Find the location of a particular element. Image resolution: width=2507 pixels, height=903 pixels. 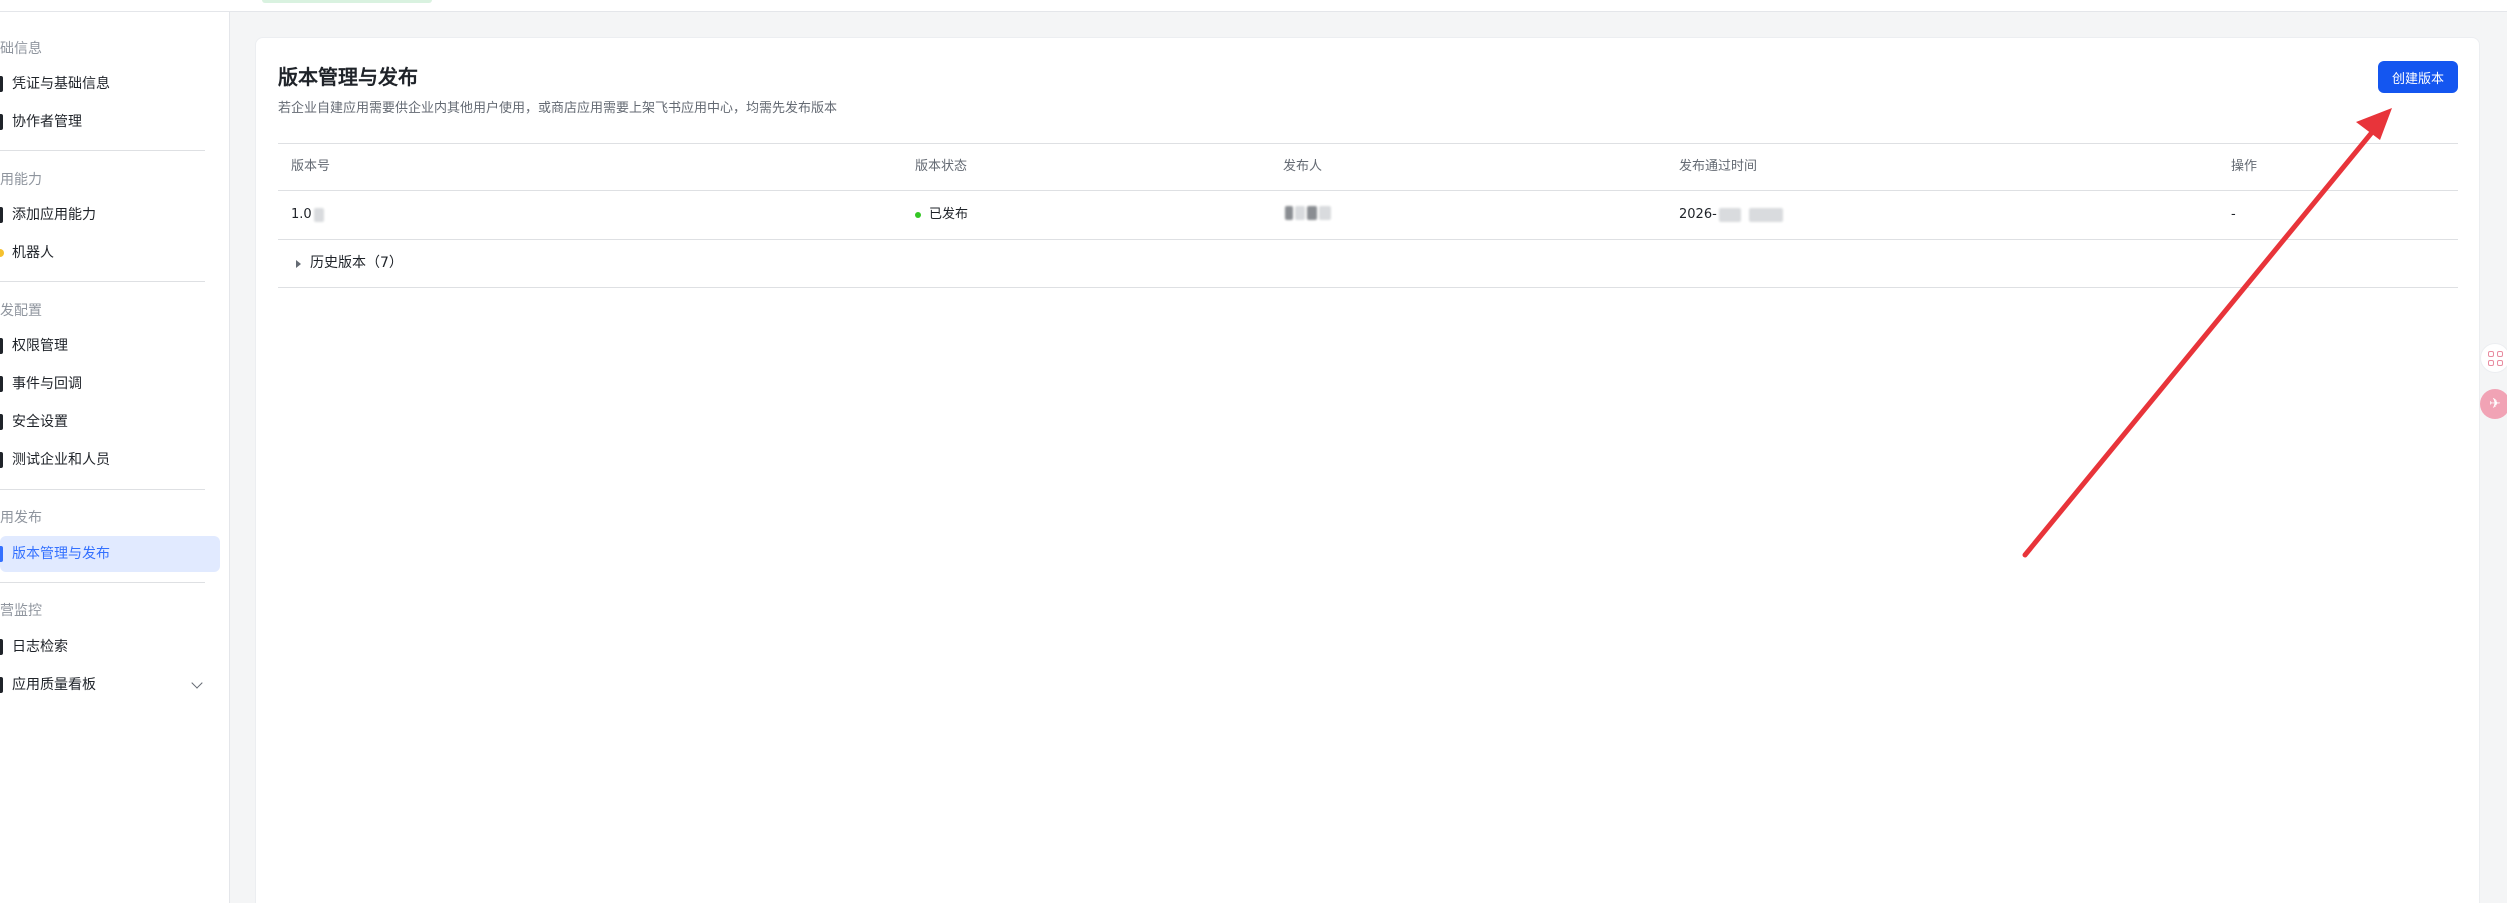

sidebar-item-label: 日志检索 is located at coordinates (40, 647).